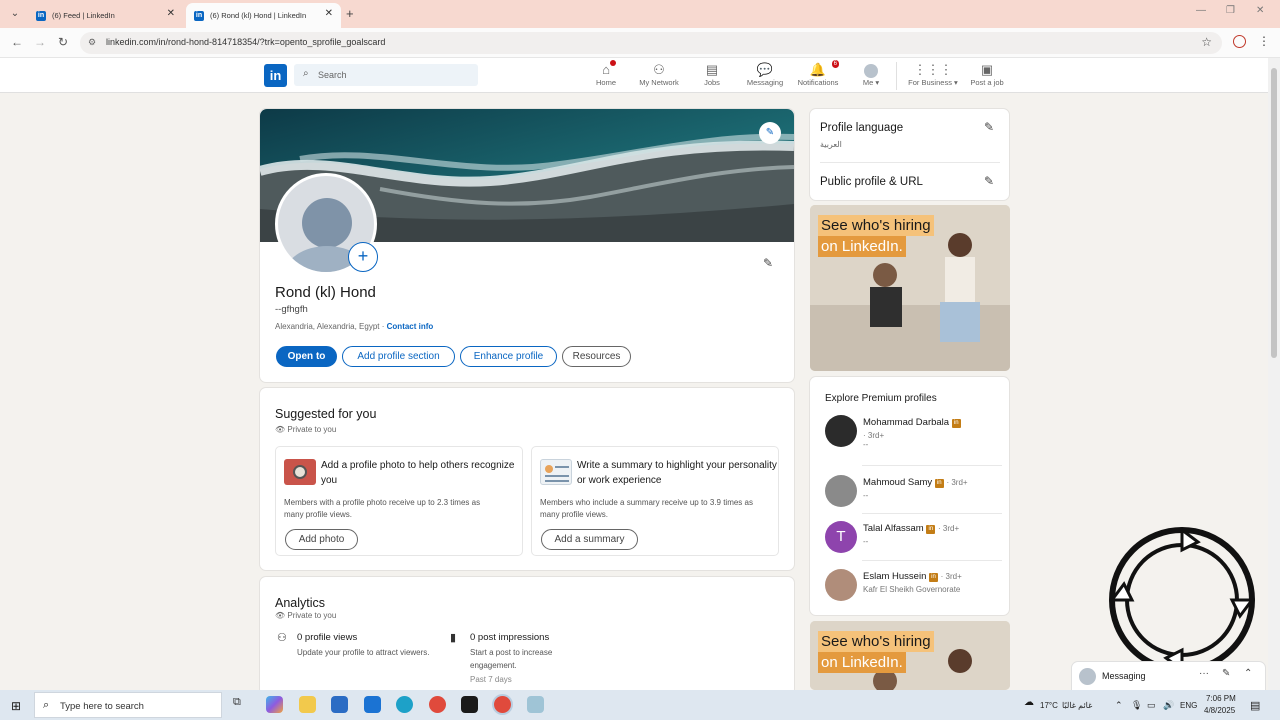  Describe the element at coordinates (1274, 213) in the screenshot. I see `scroll-thumb` at that location.